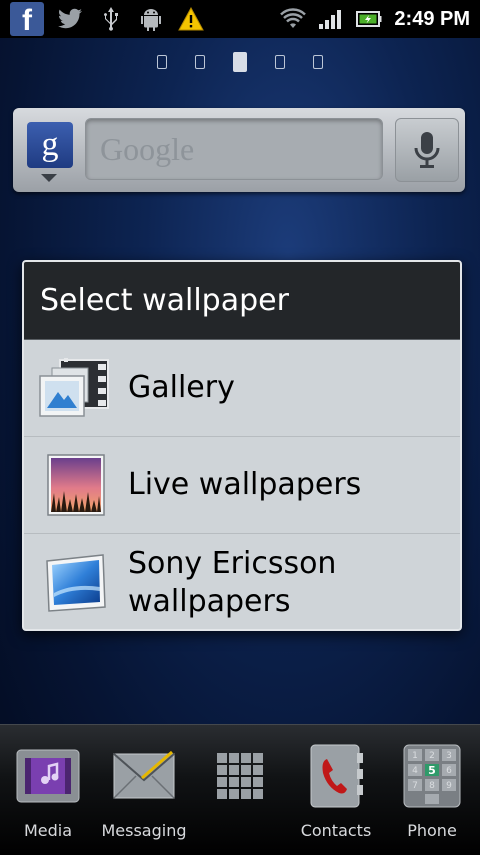 Image resolution: width=480 pixels, height=855 pixels. I want to click on svg-text: 4, so click(415, 771).